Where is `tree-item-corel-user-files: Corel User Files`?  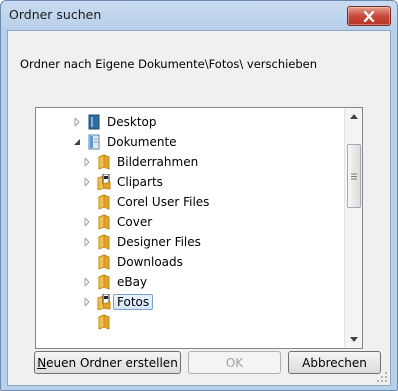
tree-item-corel-user-files: Corel User Files is located at coordinates (152, 202).